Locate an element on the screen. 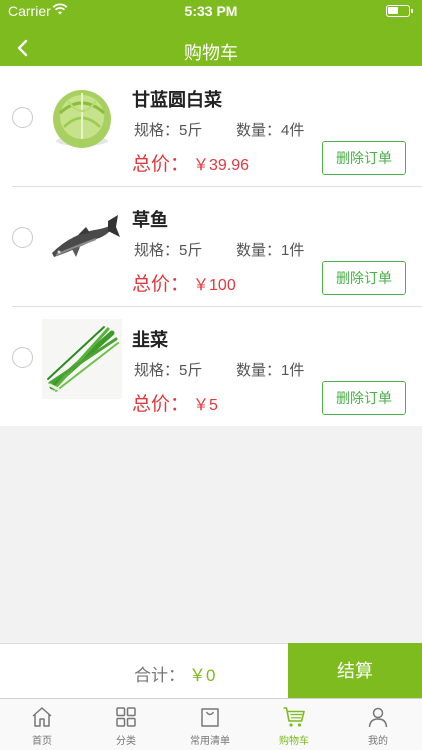  total-price: 总价： ￥100 is located at coordinates (184, 282).